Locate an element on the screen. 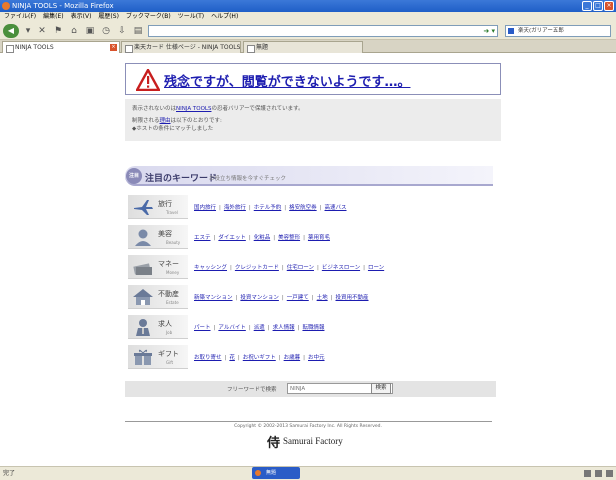 Image resolution: width=616 pixels, height=480 pixels. category-name: 美容 is located at coordinates (165, 234).